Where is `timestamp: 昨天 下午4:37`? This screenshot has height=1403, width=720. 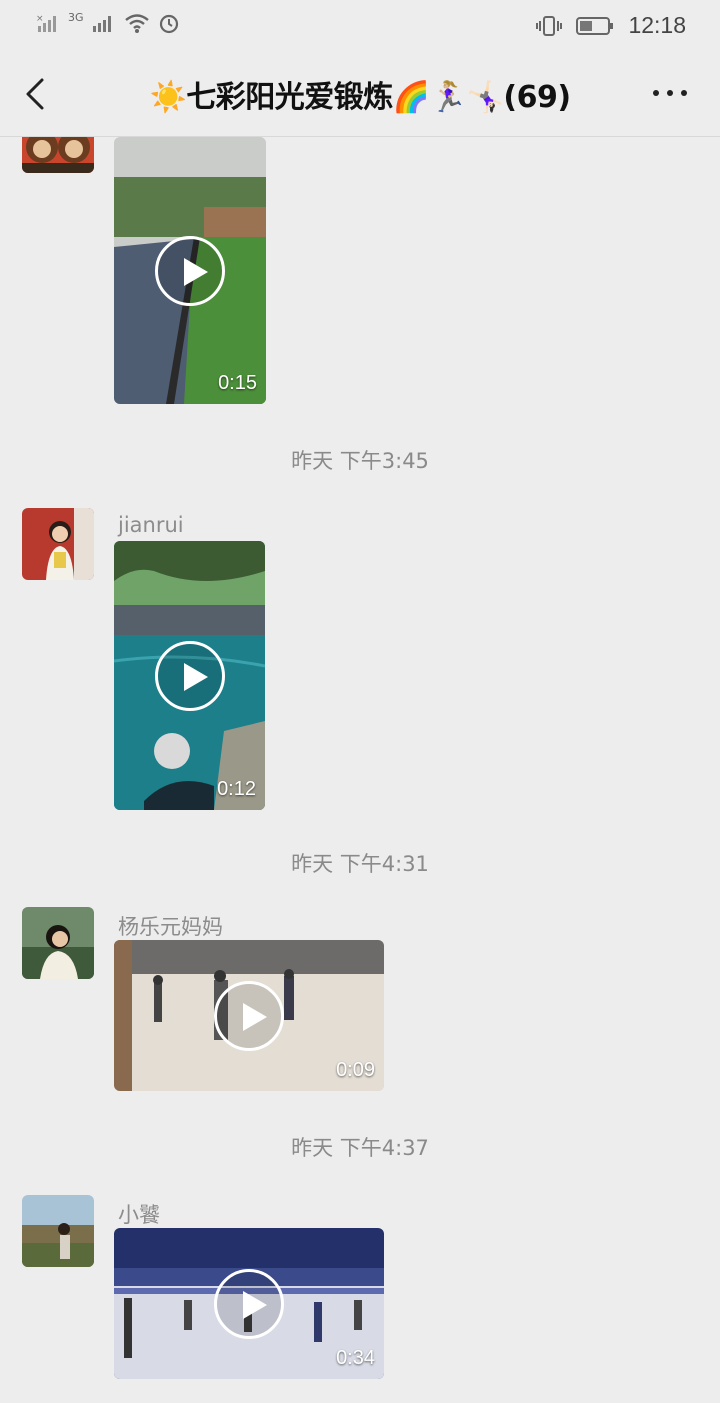 timestamp: 昨天 下午4:37 is located at coordinates (360, 1148).